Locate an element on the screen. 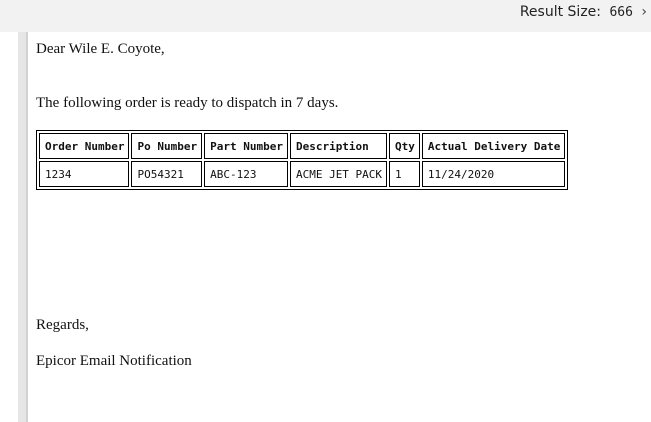  cell-qty: 1 is located at coordinates (404, 174).